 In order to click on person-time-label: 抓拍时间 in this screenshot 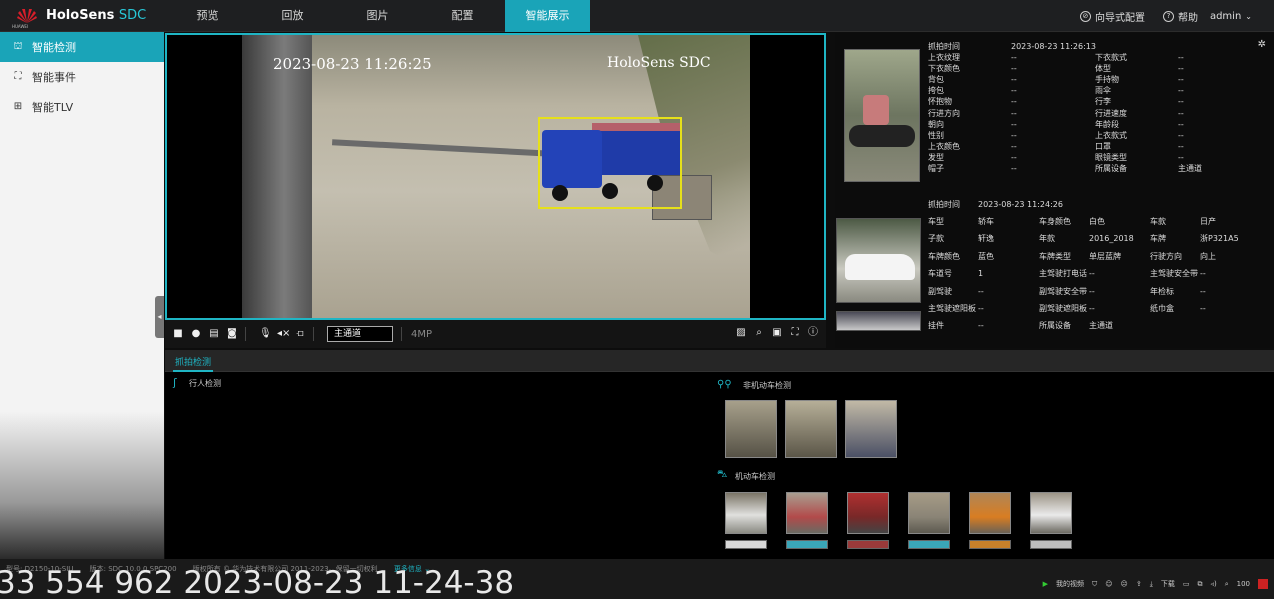, I will do `click(944, 46)`.